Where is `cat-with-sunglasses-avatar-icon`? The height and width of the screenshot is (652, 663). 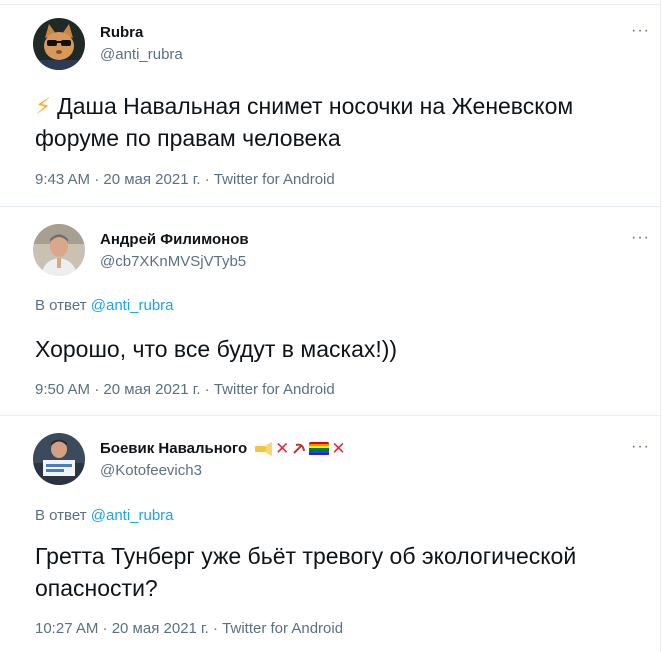
cat-with-sunglasses-avatar-icon is located at coordinates (59, 44).